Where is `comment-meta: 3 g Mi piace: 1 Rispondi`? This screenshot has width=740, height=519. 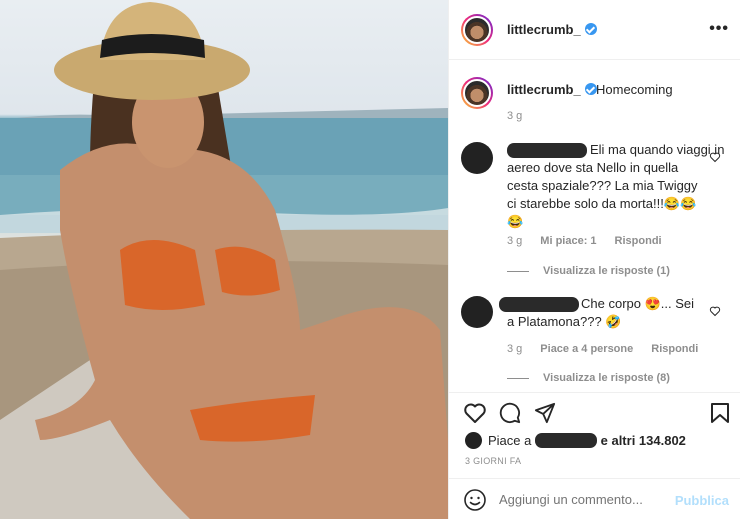 comment-meta: 3 g Mi piace: 1 Rispondi is located at coordinates (593, 241).